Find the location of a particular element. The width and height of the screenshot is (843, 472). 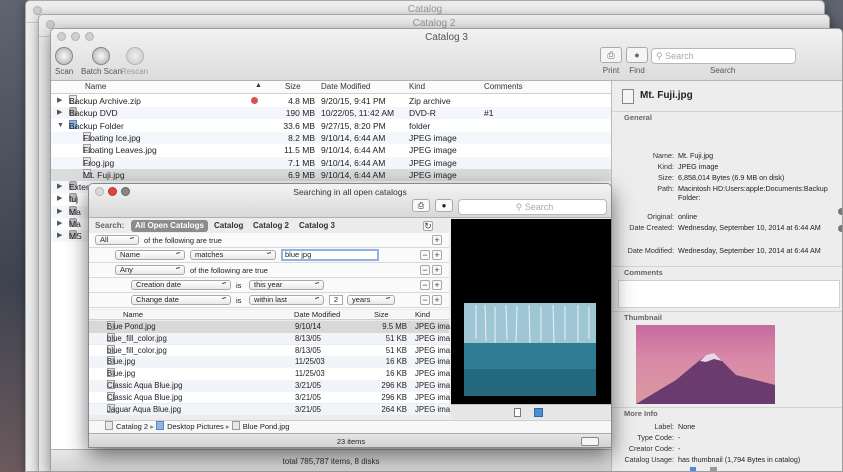

file-date: 10/22/05, 11:42 AM is located at coordinates (358, 113).